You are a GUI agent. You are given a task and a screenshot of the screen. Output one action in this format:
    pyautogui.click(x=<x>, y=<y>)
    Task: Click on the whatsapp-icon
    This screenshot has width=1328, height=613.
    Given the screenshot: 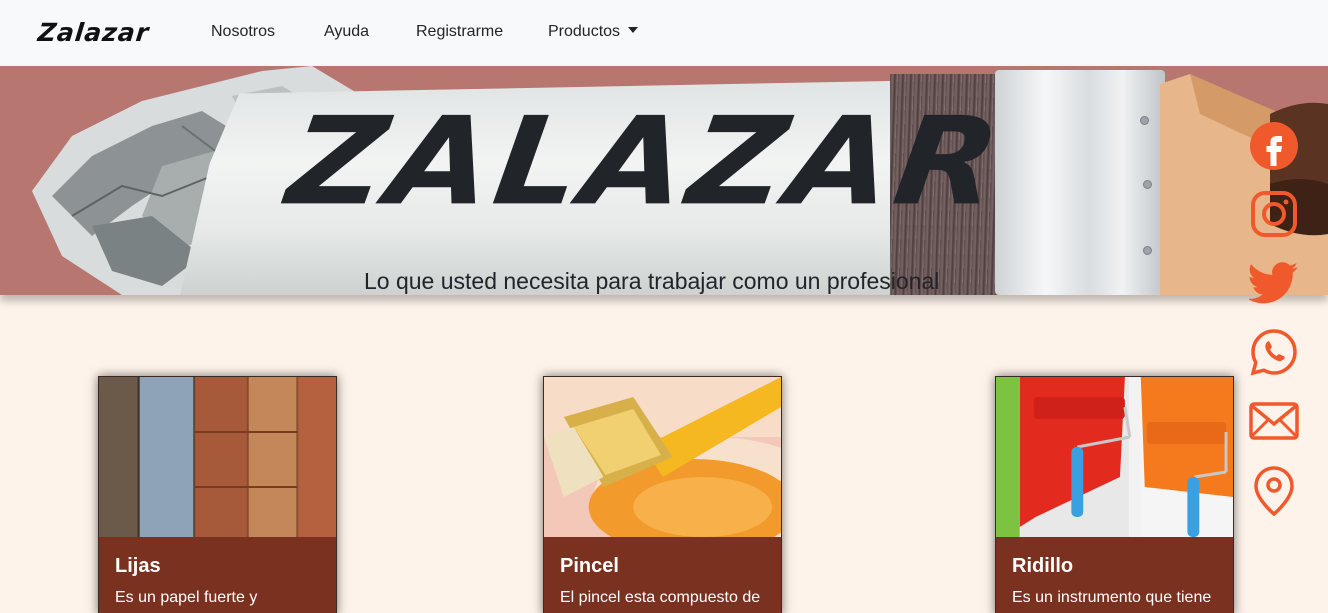 What is the action you would take?
    pyautogui.click(x=1274, y=352)
    